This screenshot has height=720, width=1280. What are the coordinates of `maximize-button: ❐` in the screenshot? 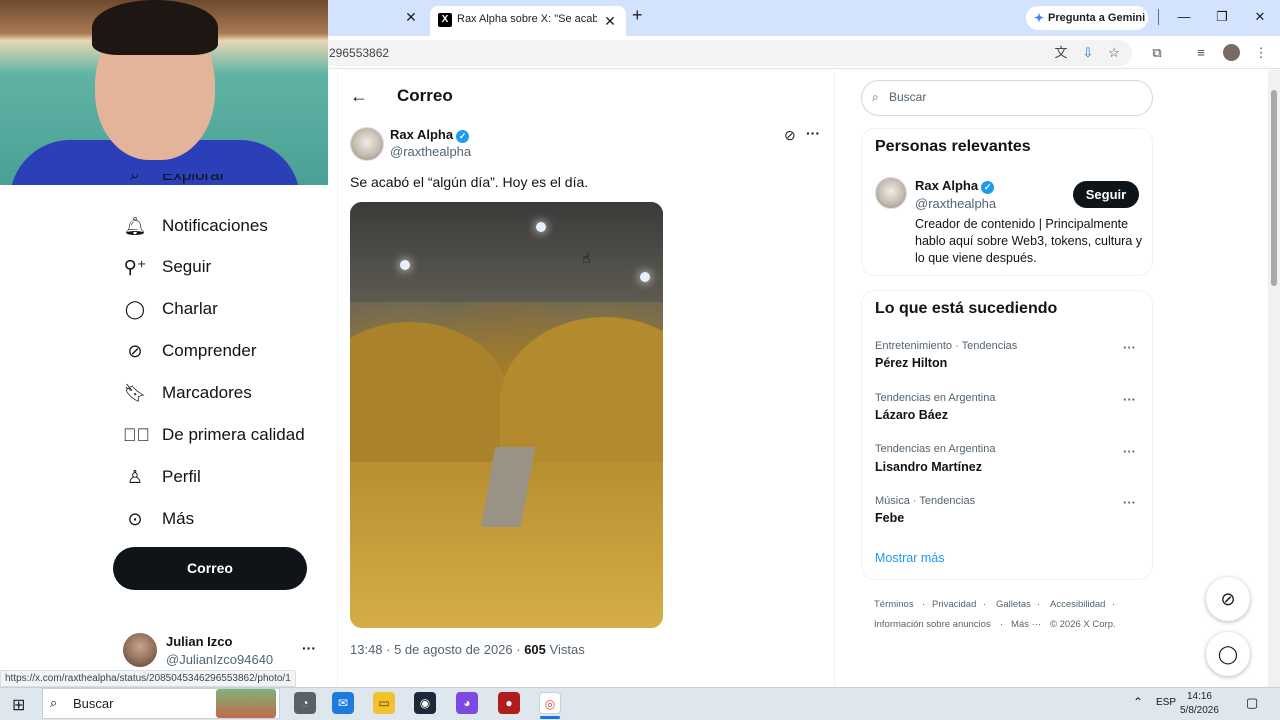 It's located at (1222, 17).